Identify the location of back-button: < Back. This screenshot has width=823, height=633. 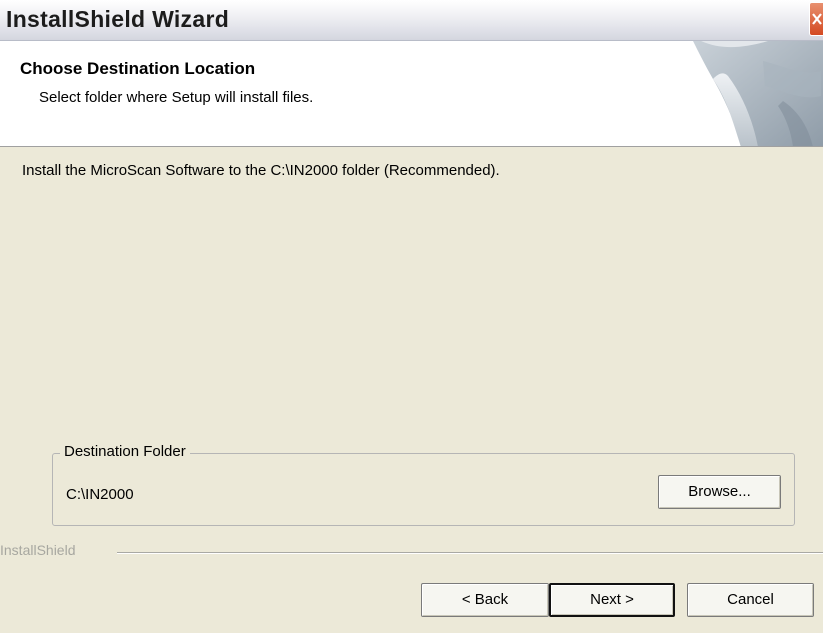
(485, 600).